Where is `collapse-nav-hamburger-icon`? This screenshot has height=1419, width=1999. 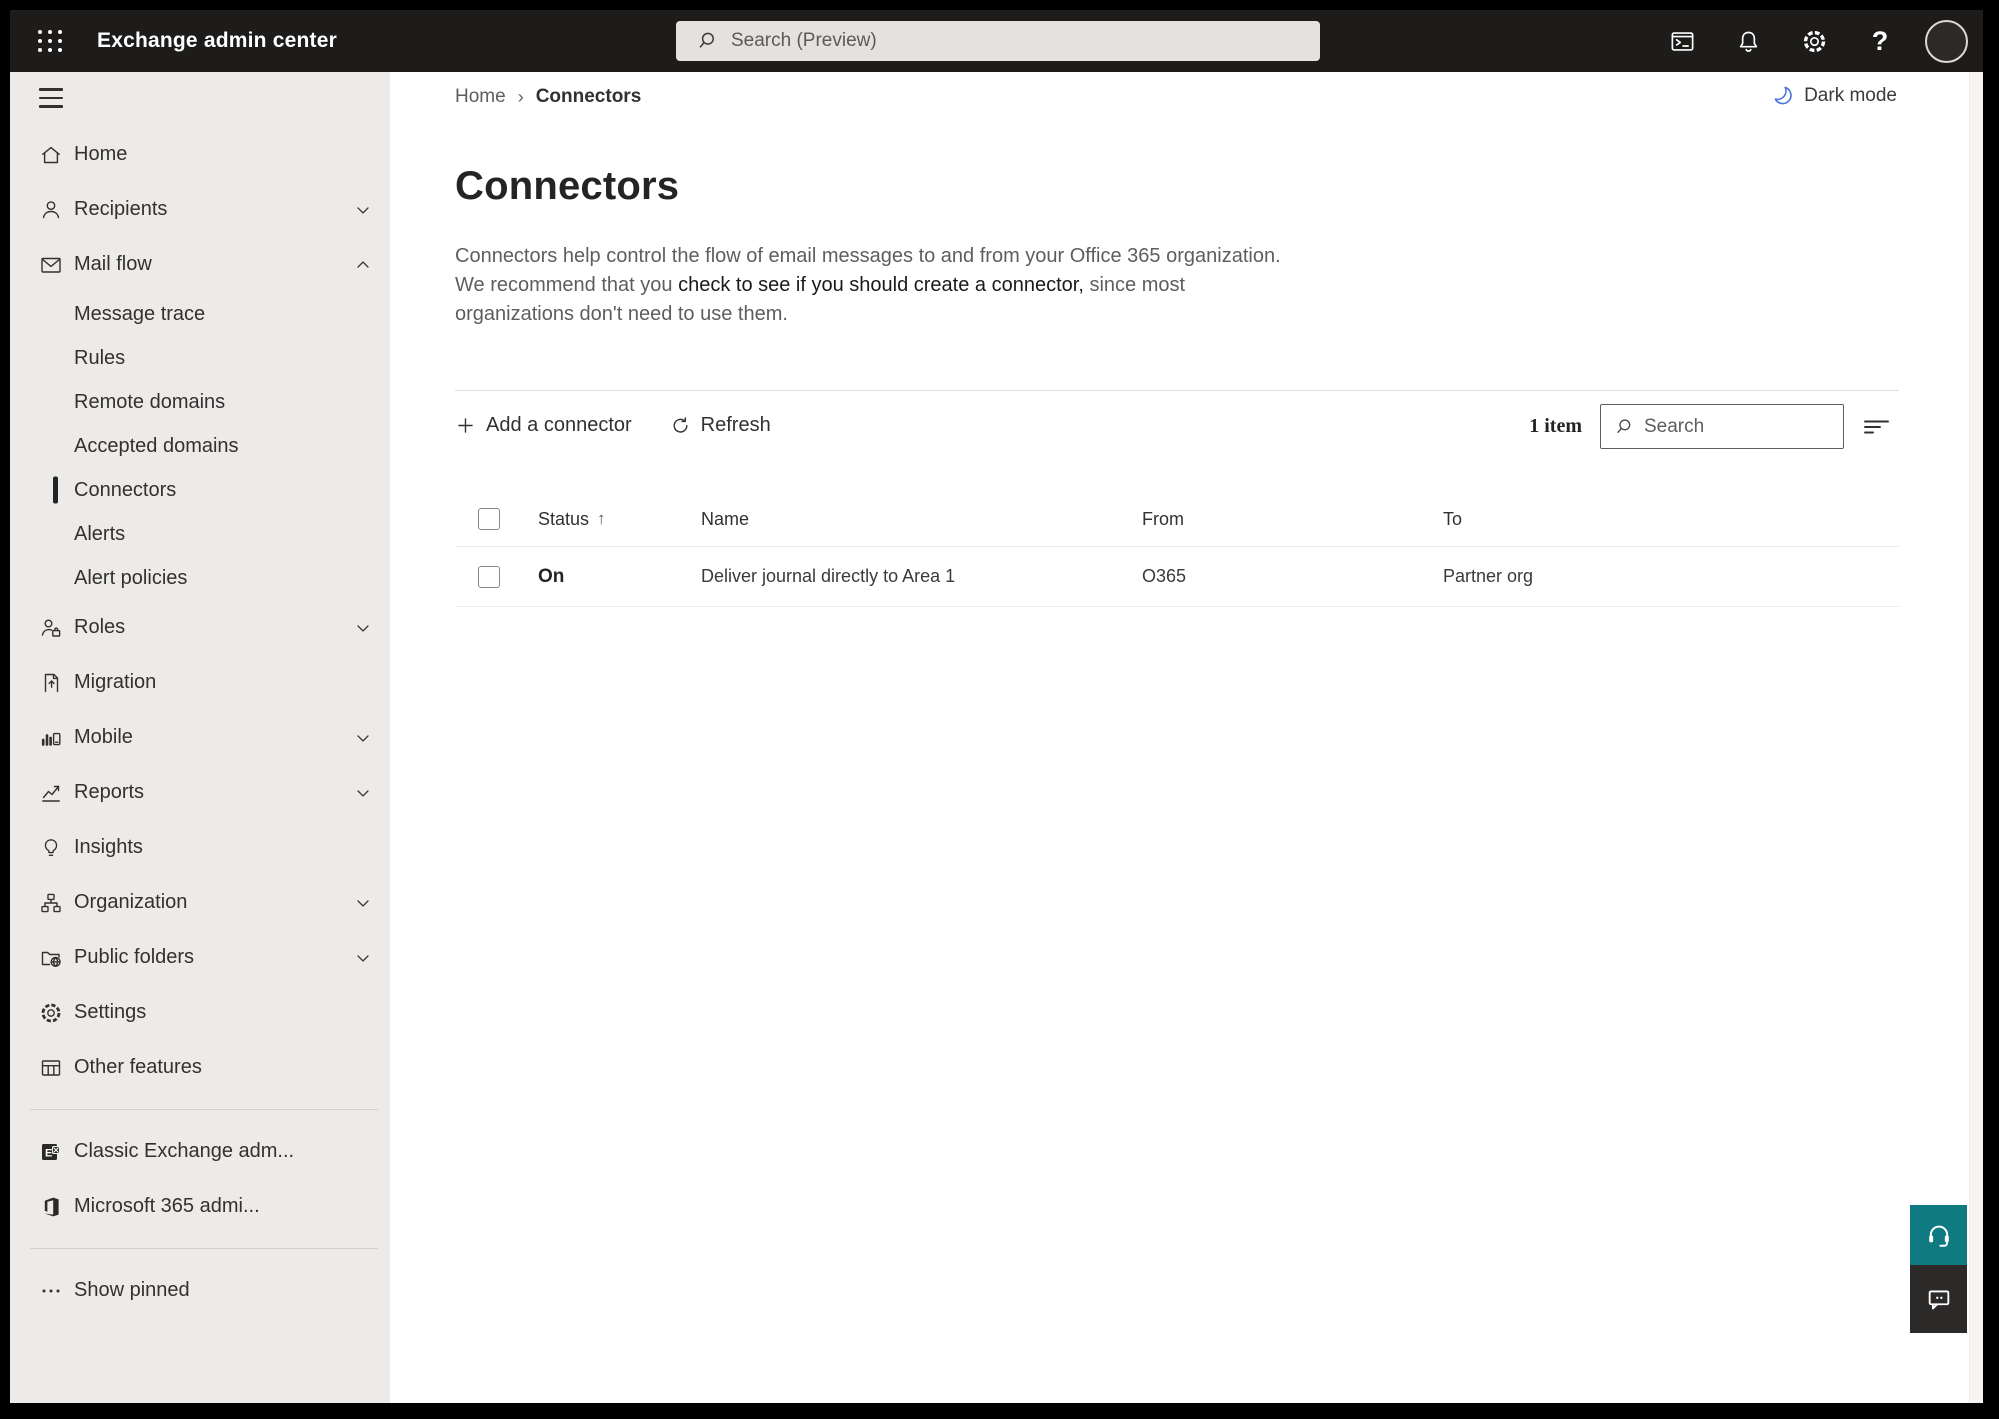
collapse-nav-hamburger-icon is located at coordinates (200, 98).